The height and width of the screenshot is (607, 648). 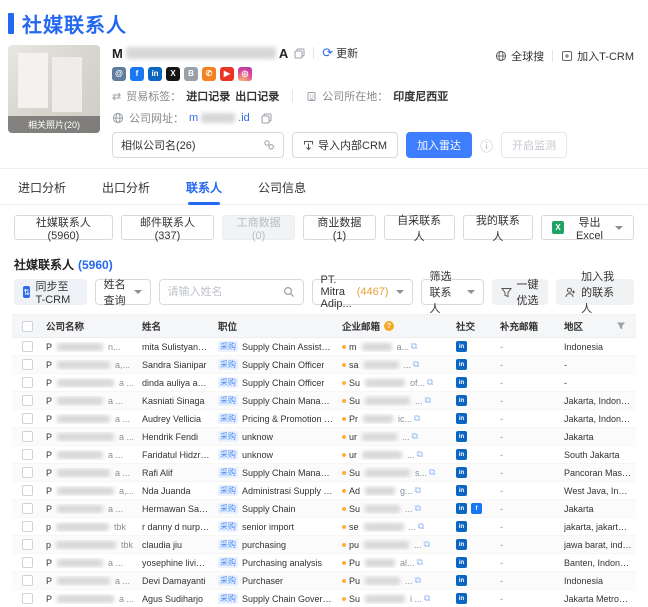 I want to click on trade-tag-import: 进口记录, so click(x=208, y=96).